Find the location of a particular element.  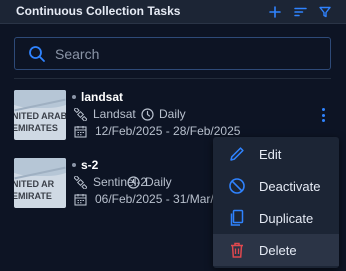

search-icon is located at coordinates (37, 54).